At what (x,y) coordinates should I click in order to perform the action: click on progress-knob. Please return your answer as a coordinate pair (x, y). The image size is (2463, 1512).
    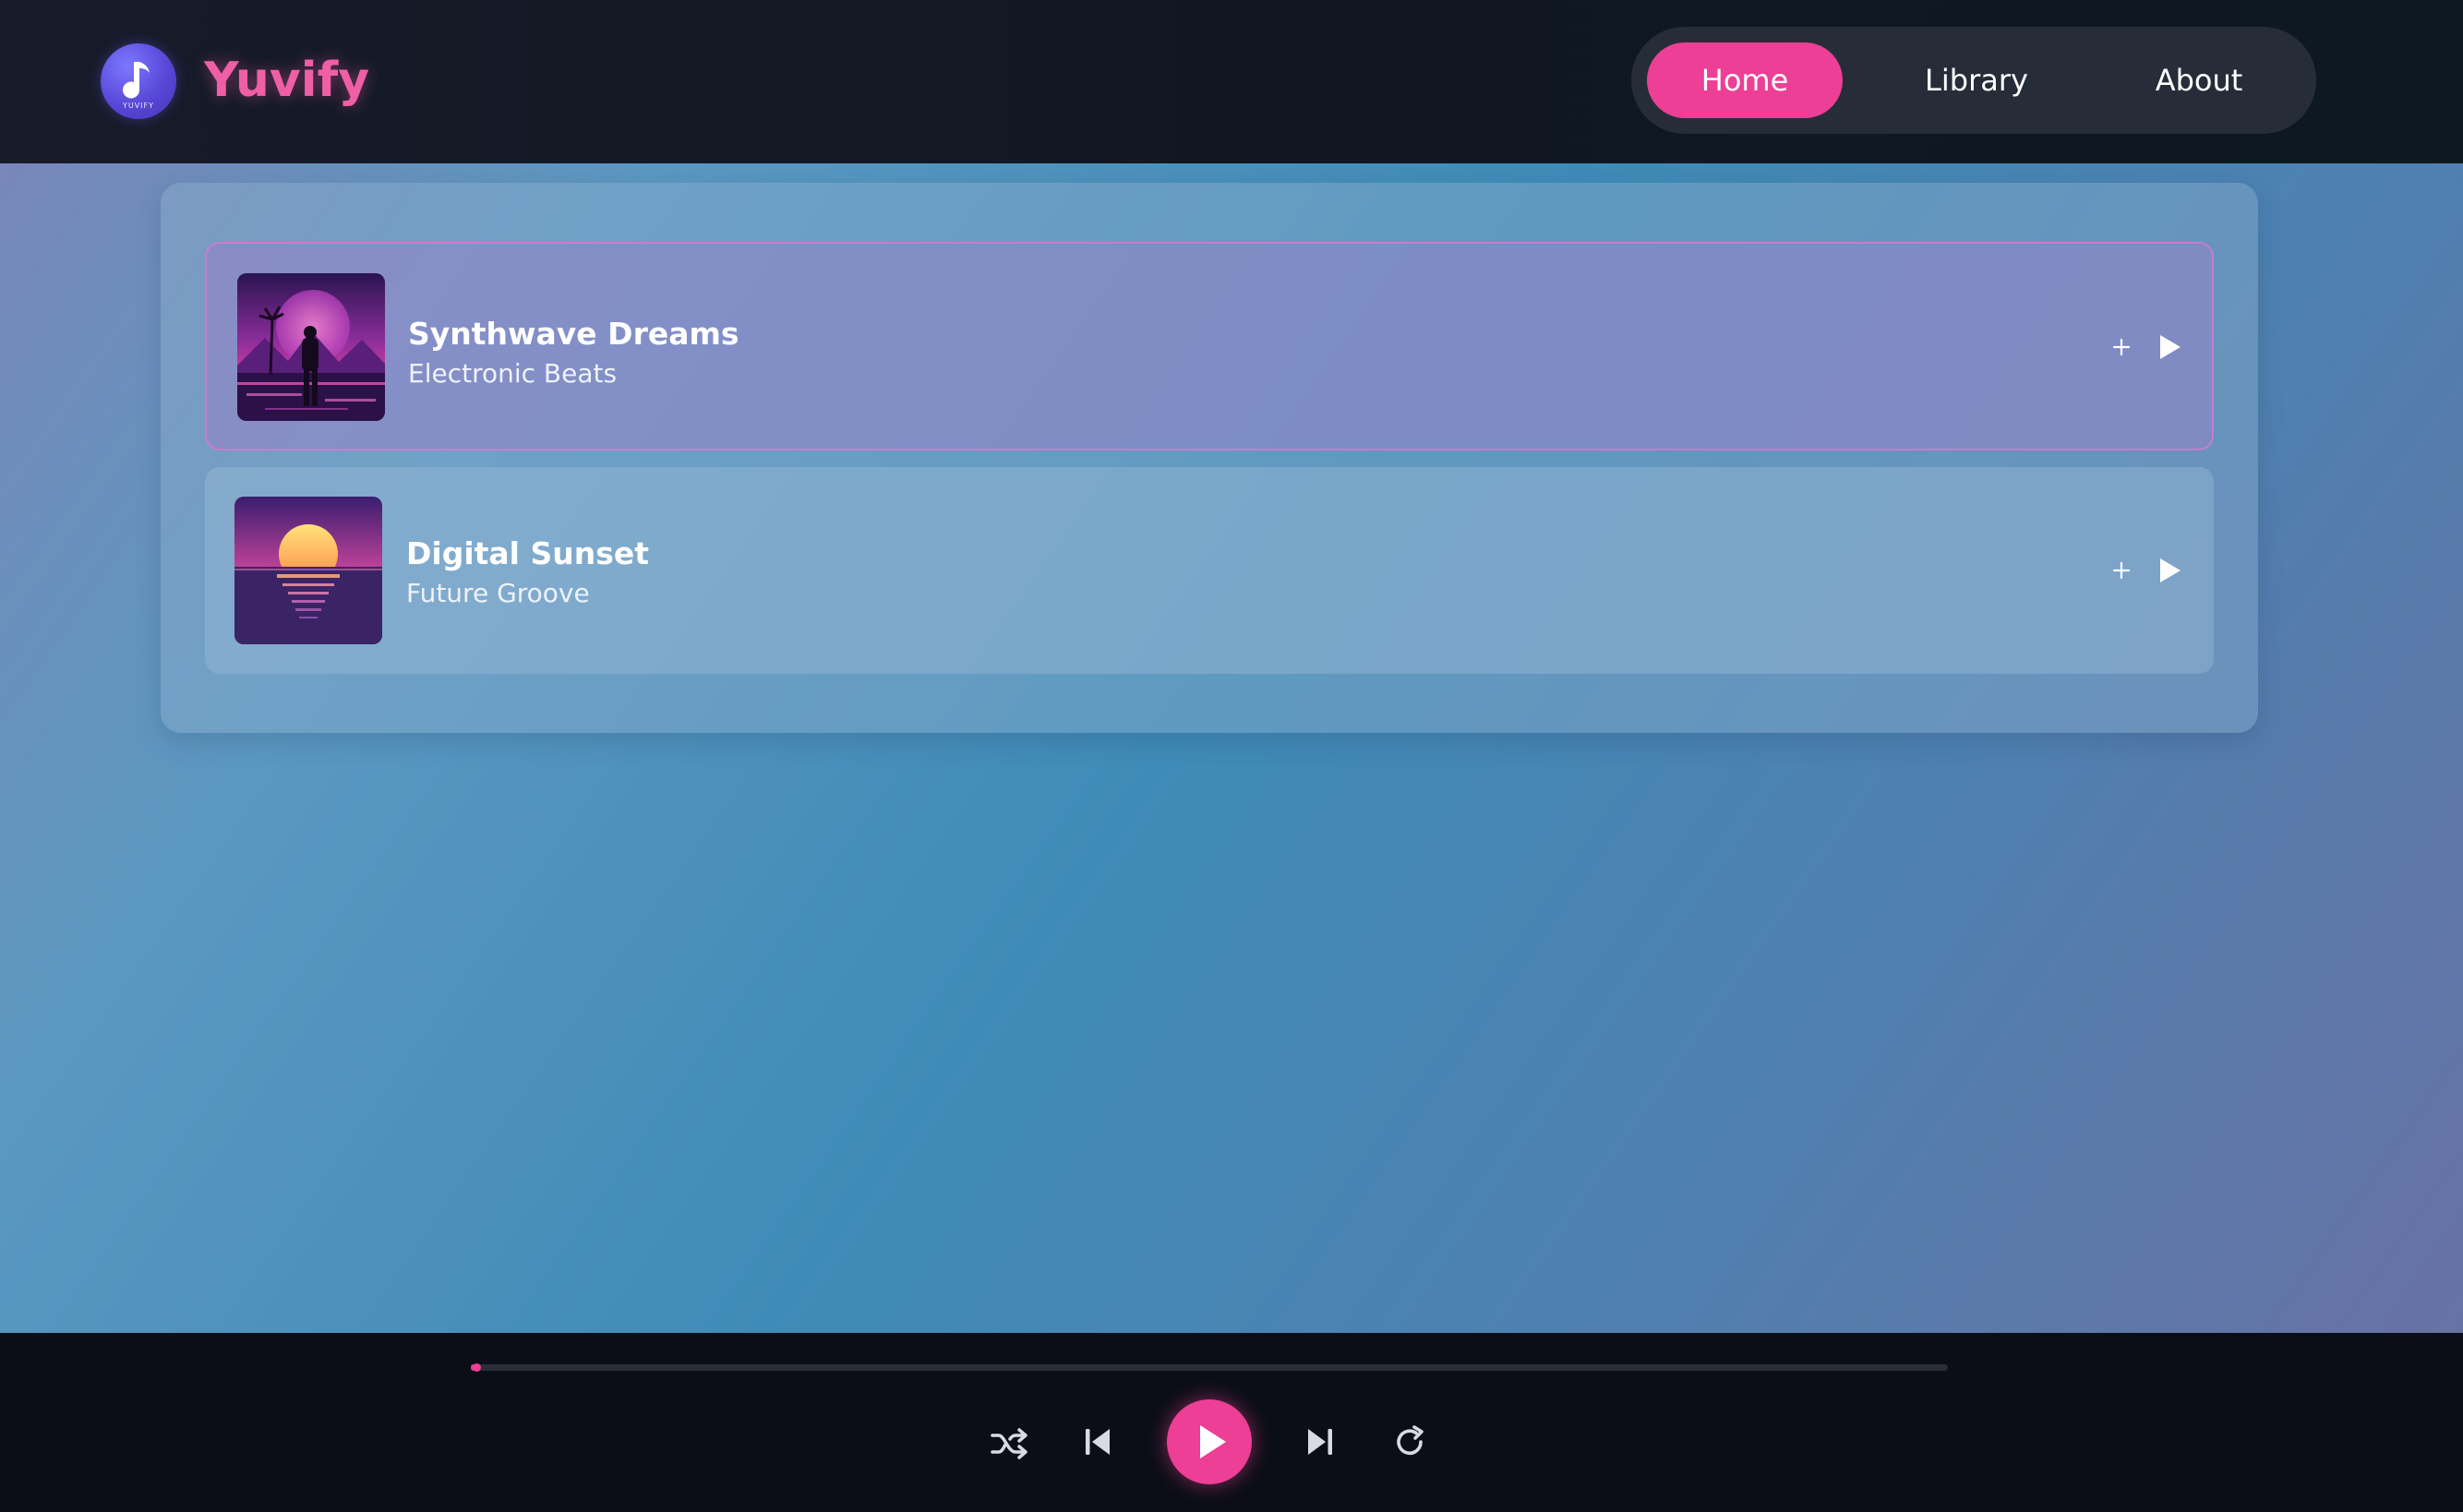
    Looking at the image, I should click on (477, 1367).